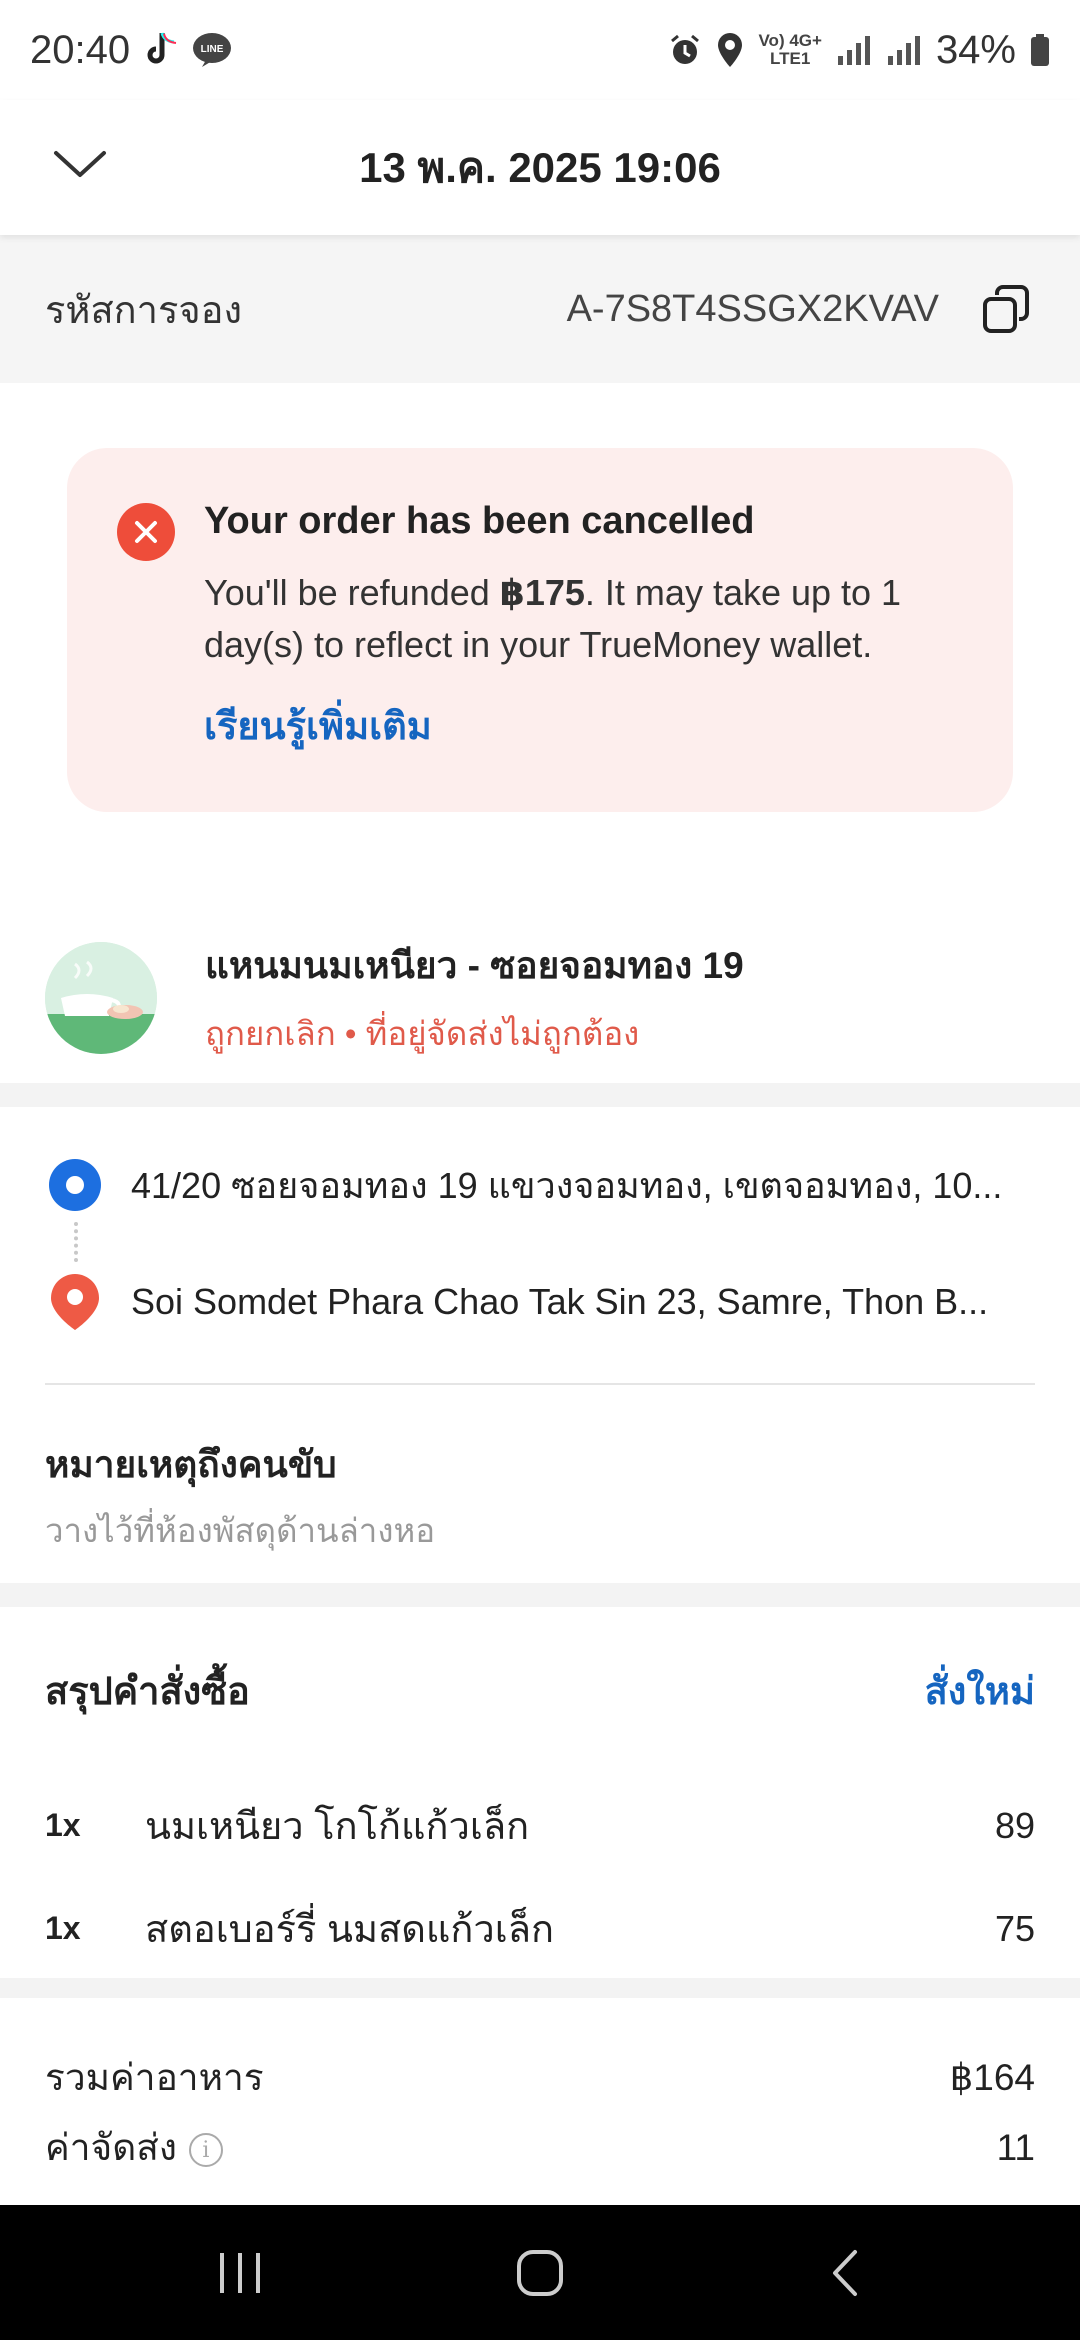 This screenshot has height=2340, width=1080. Describe the element at coordinates (1014, 1928) in the screenshot. I see `item-price: 75` at that location.